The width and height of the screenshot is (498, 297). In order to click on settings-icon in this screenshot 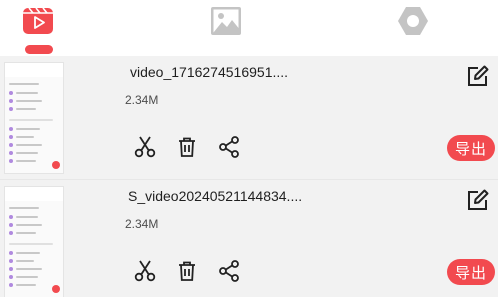, I will do `click(413, 21)`.